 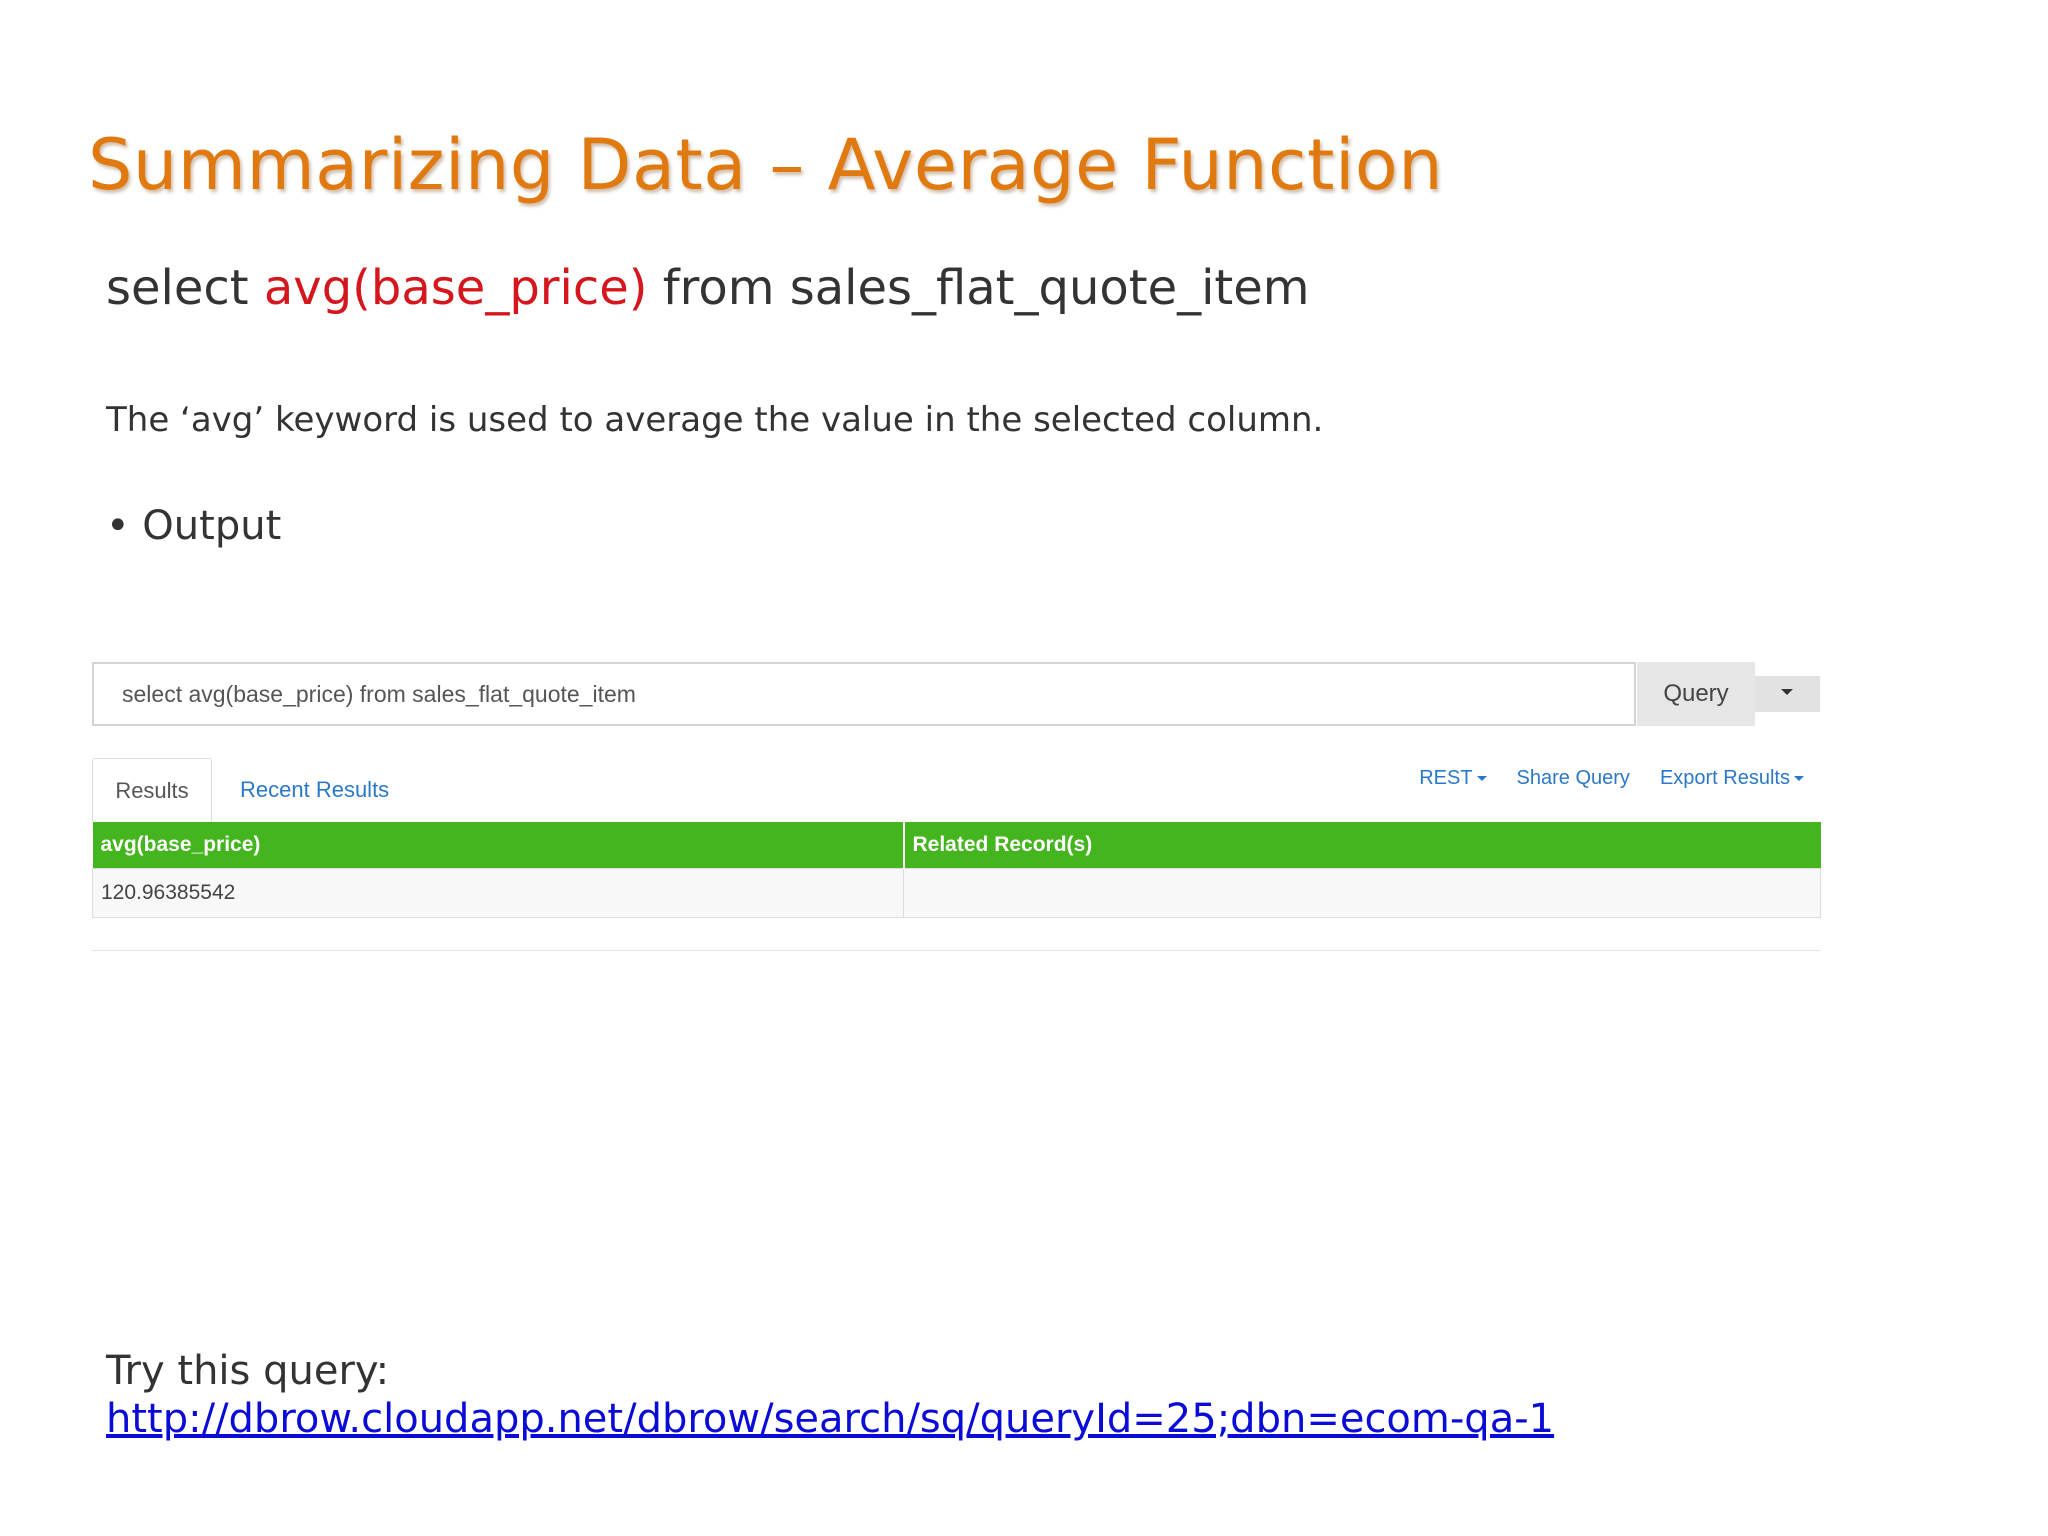 What do you see at coordinates (766, 165) in the screenshot?
I see `slide-title: Summarizing Data – Average Function` at bounding box center [766, 165].